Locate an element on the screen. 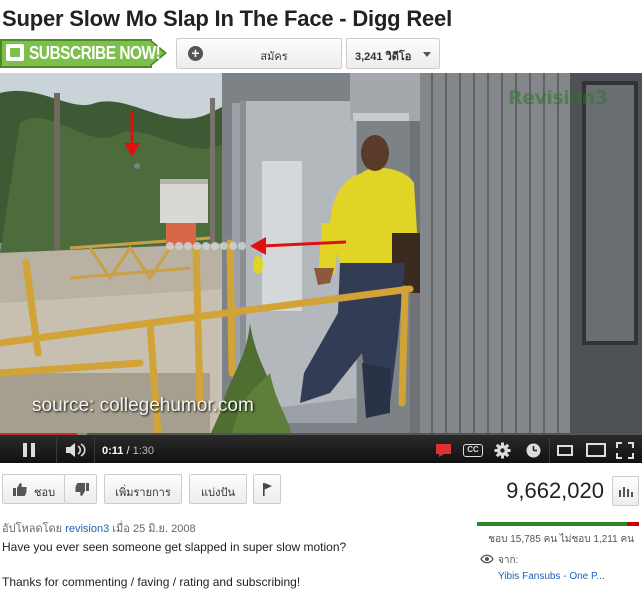 The width and height of the screenshot is (642, 598). stats-button is located at coordinates (625, 491).